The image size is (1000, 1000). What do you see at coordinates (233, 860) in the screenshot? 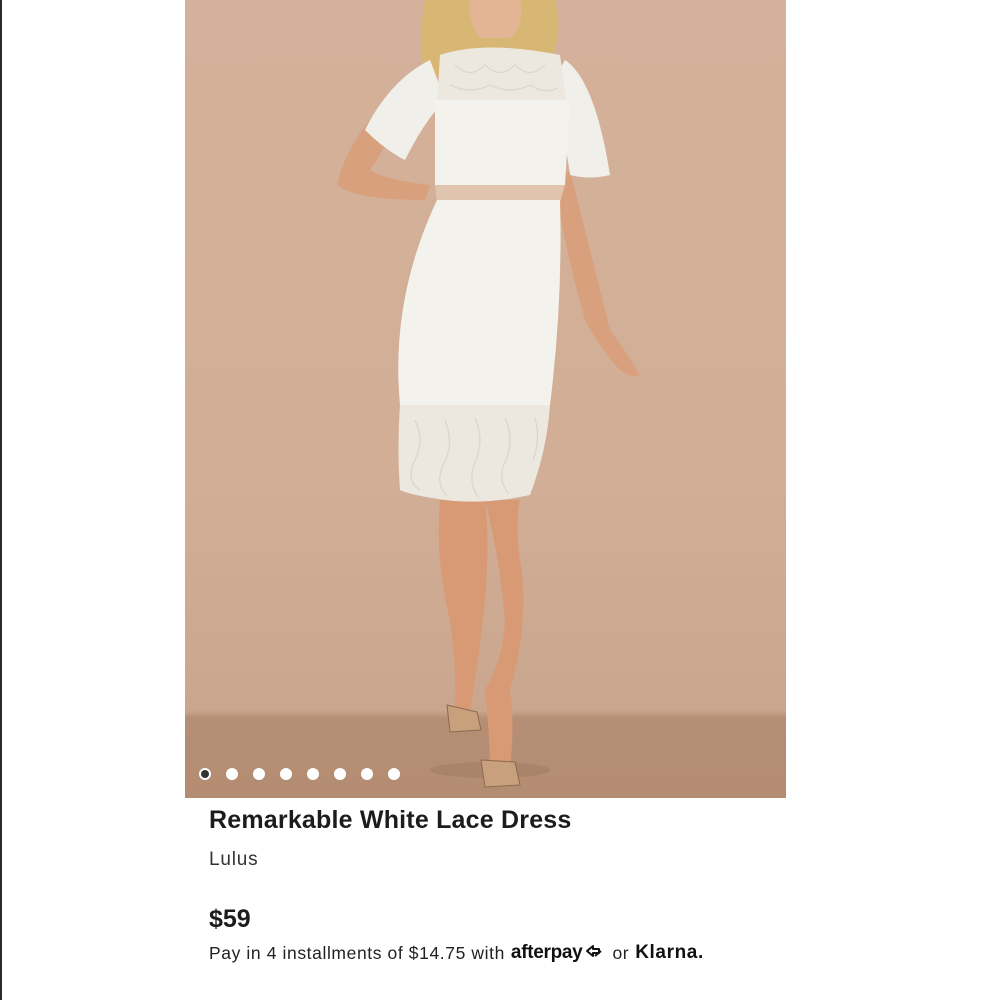
I see `product-brand: Lulus` at bounding box center [233, 860].